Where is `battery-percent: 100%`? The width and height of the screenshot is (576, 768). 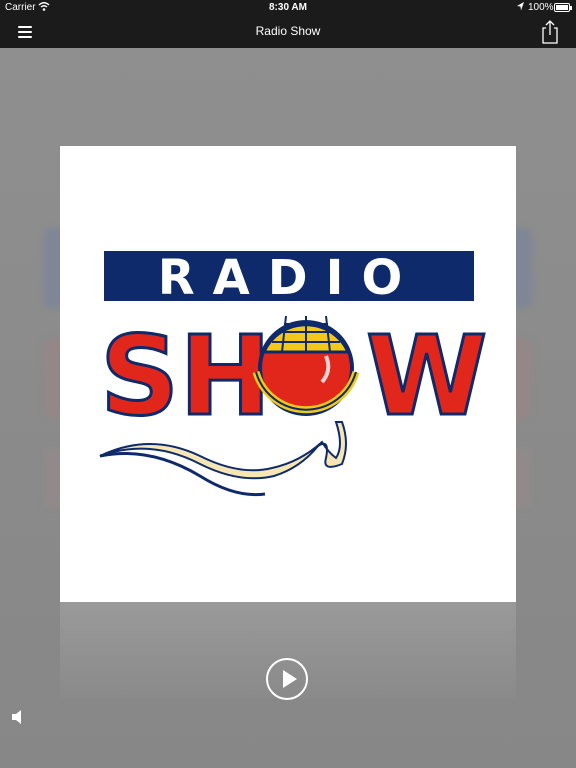
battery-percent: 100% is located at coordinates (541, 7).